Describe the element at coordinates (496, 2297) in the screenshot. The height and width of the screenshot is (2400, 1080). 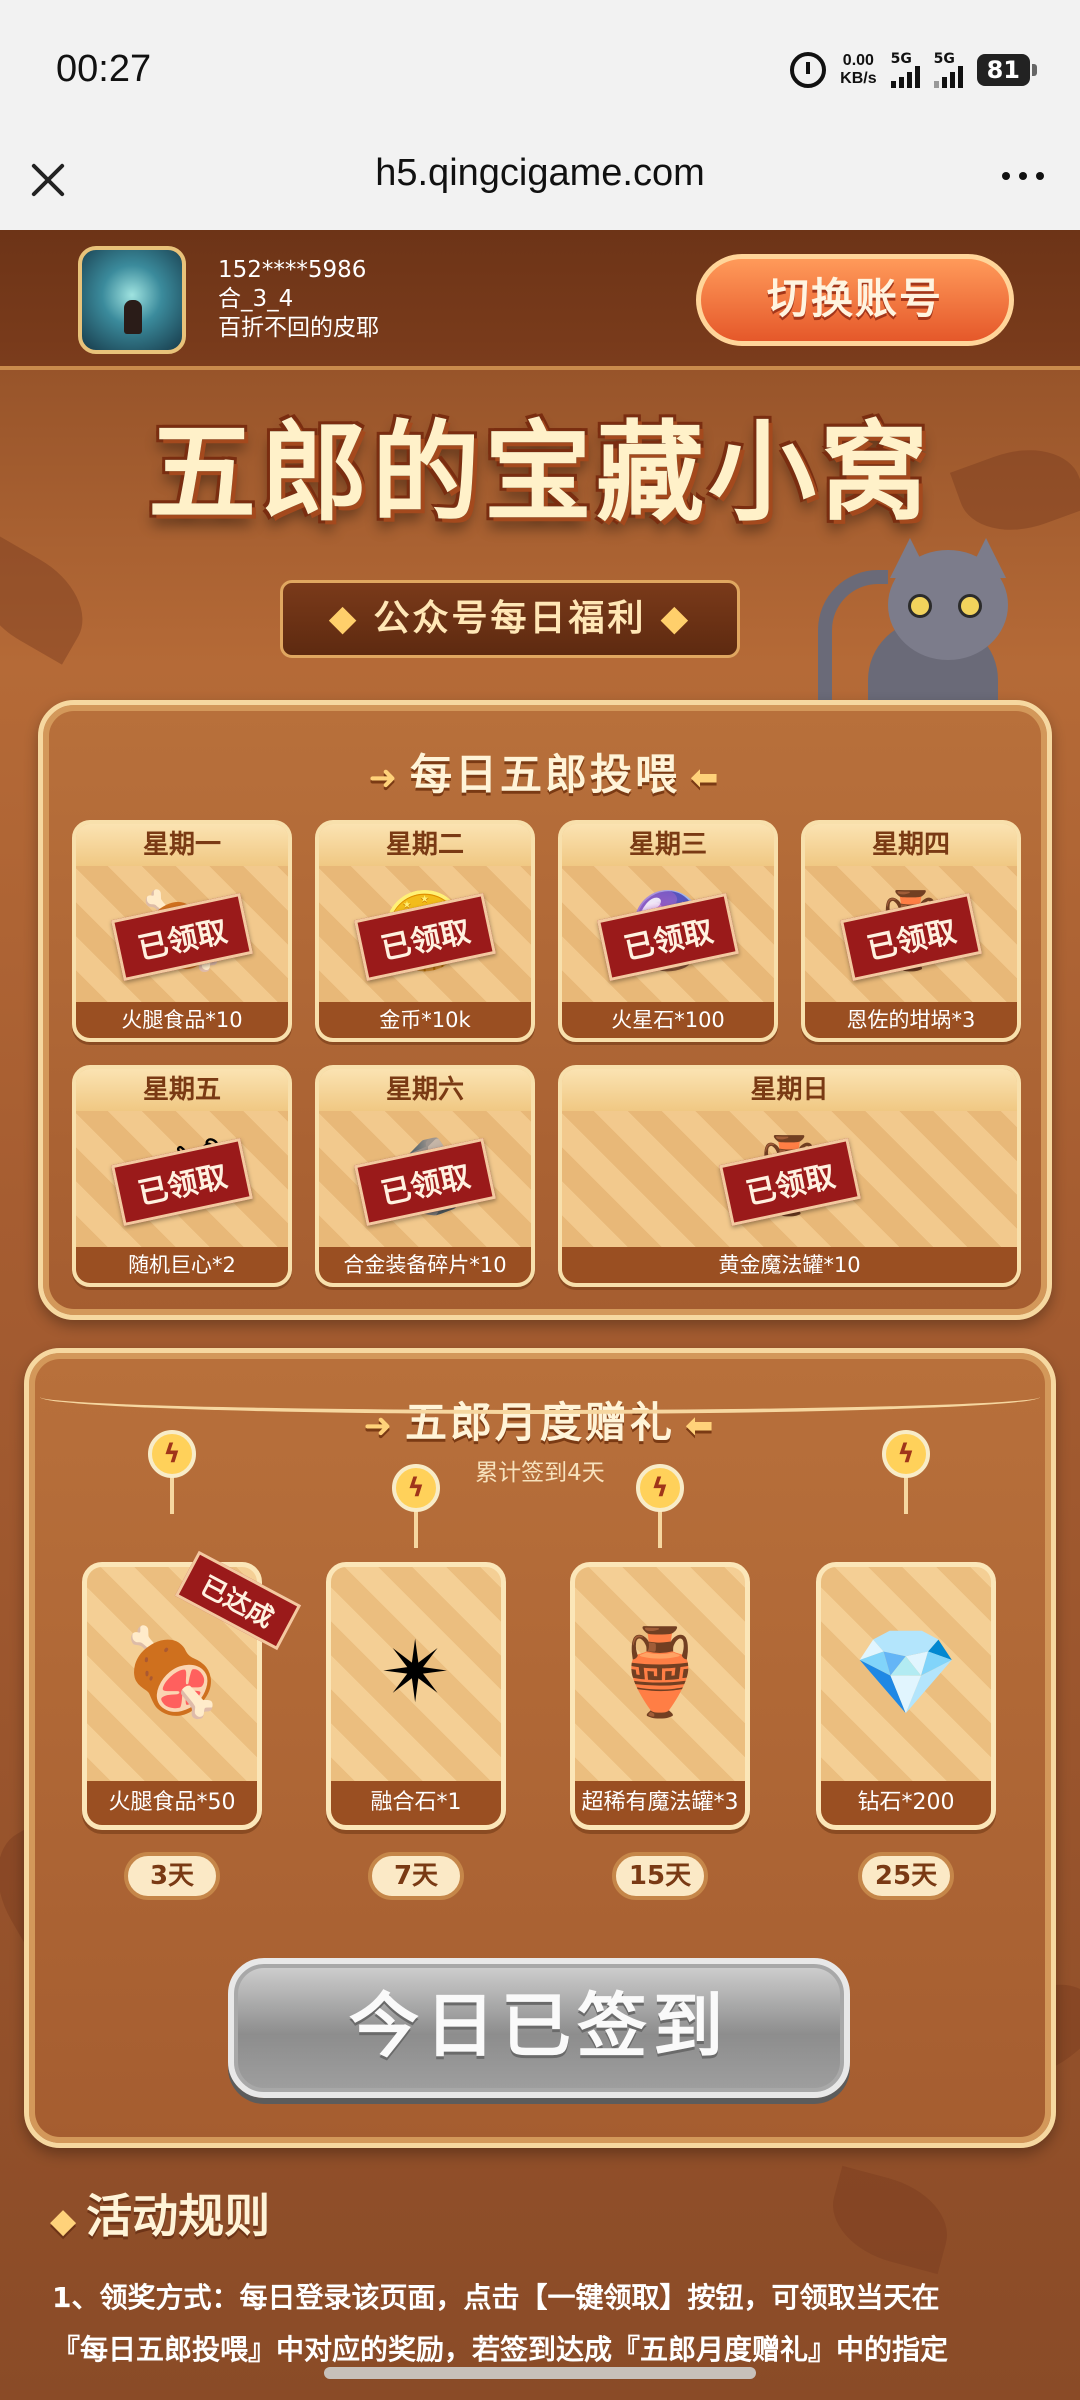
I see `rules-line: 1、领奖方式：每日登录该页面，点击【一键领取】按钮，可领取当天在` at that location.